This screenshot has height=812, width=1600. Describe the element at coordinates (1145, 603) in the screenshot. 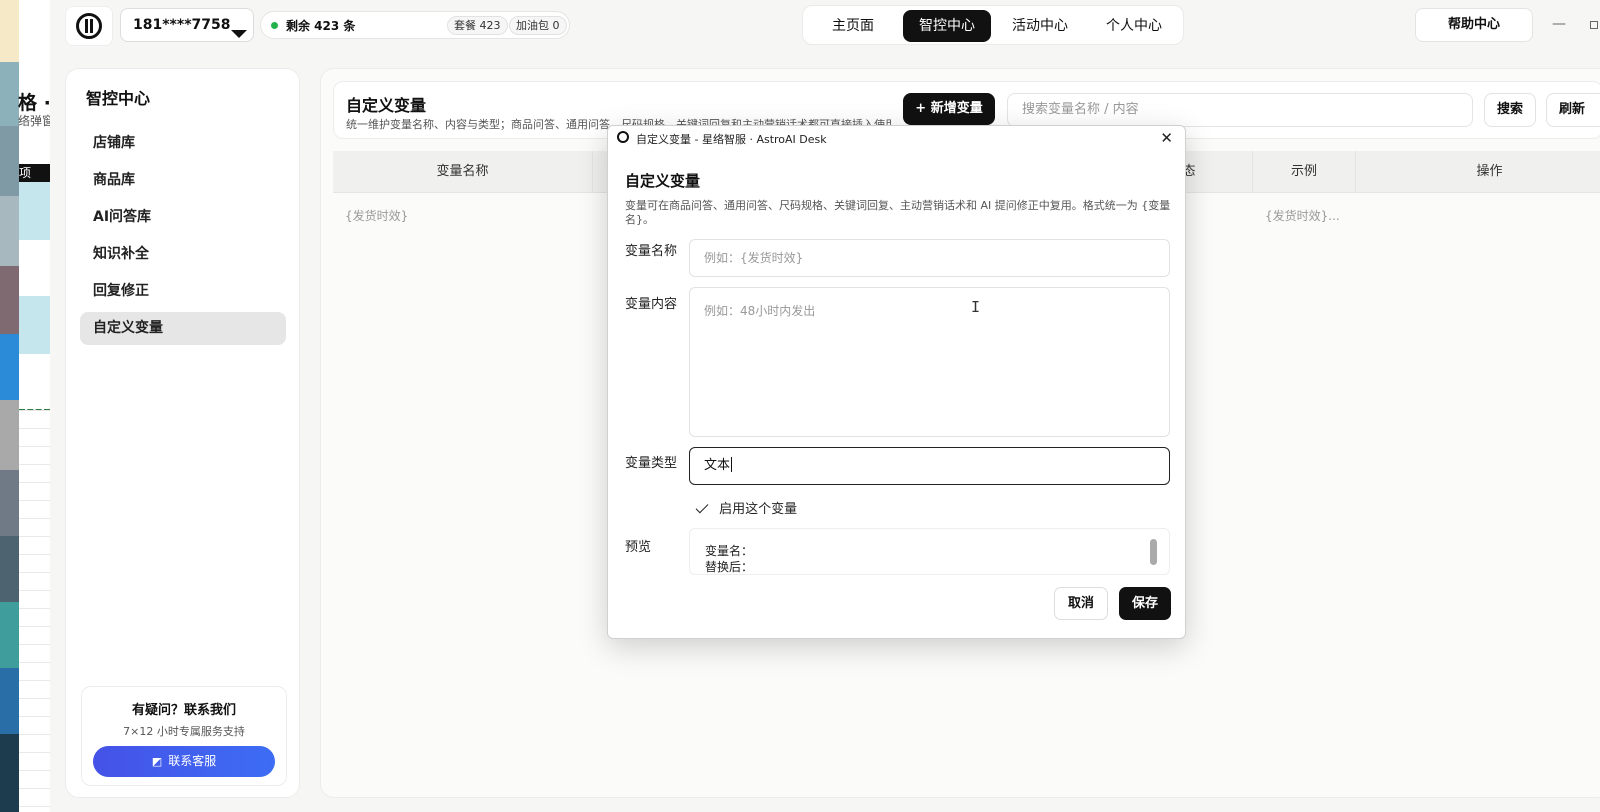

I see `save-button: 保存` at that location.